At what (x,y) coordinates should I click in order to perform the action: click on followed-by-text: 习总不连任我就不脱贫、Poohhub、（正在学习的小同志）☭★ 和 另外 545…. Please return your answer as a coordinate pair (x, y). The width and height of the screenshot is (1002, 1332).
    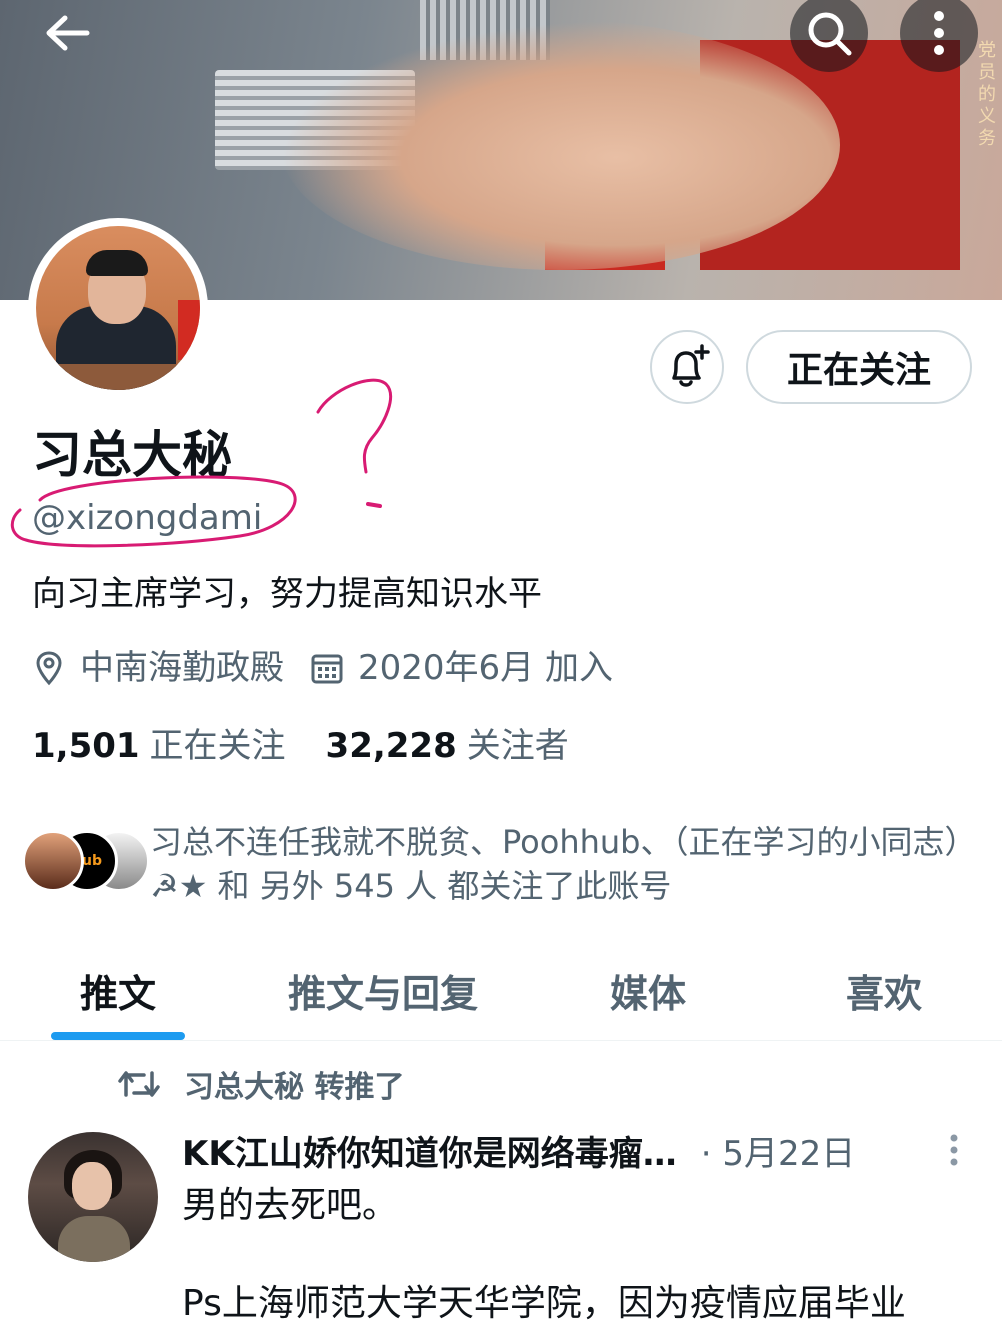
    Looking at the image, I should click on (555, 864).